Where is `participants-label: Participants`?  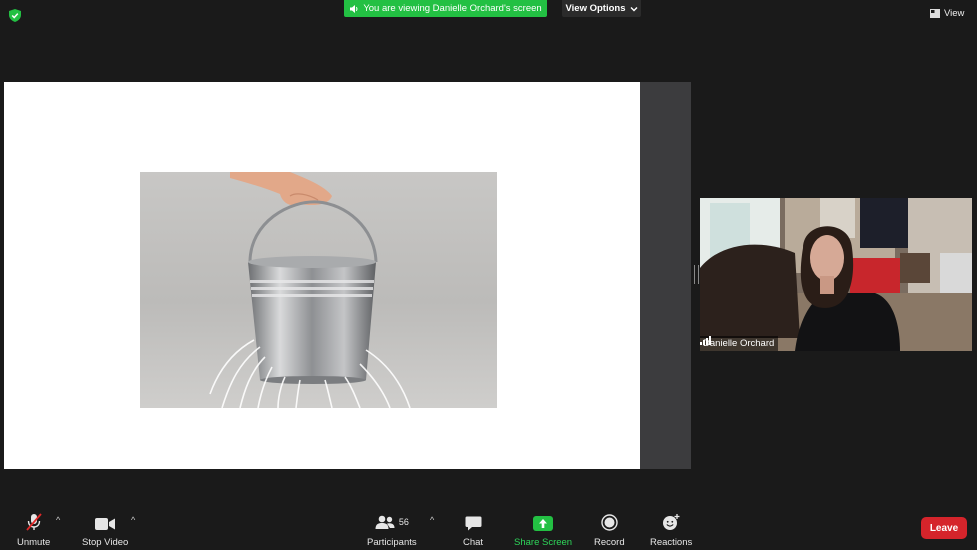
participants-label: Participants is located at coordinates (392, 542).